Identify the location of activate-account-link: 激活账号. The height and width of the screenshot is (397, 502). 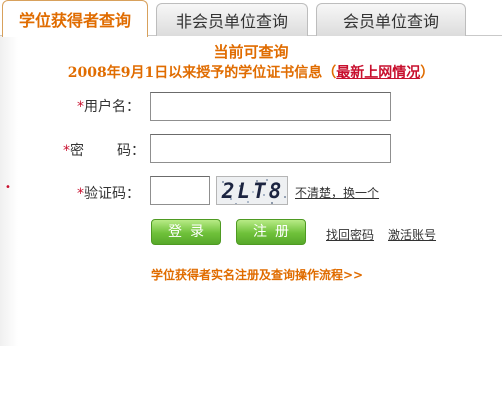
(412, 234).